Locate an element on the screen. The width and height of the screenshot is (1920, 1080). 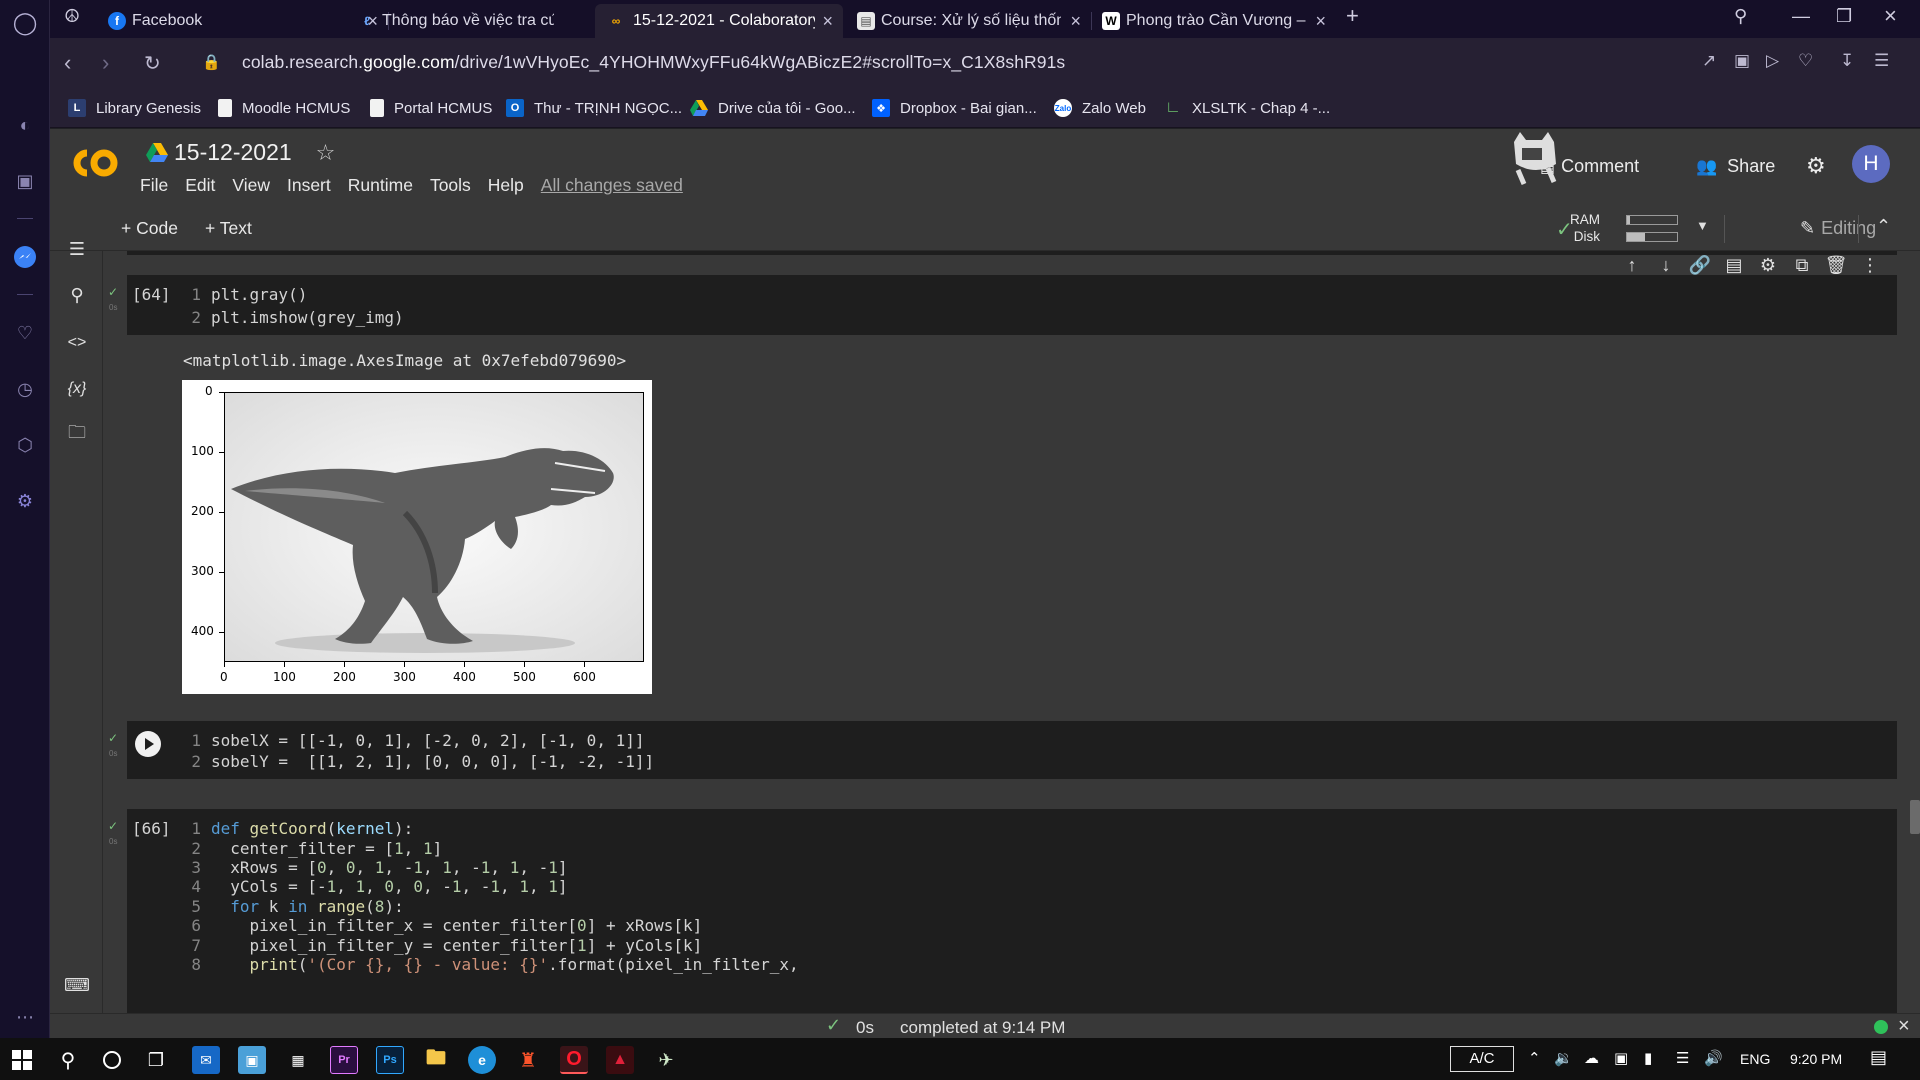
resource-monitor: RAM Disk is located at coordinates (1584, 228).